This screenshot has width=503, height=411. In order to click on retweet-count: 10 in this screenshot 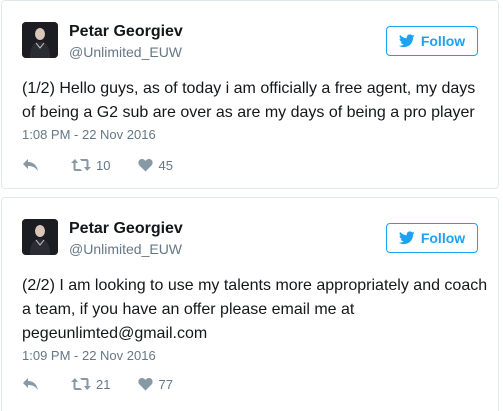, I will do `click(103, 165)`.